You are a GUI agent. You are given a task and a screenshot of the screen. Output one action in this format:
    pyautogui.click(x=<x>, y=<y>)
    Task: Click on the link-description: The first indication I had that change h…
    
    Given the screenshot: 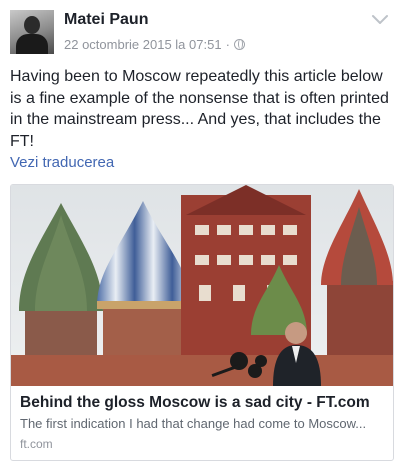 What is the action you would take?
    pyautogui.click(x=193, y=423)
    